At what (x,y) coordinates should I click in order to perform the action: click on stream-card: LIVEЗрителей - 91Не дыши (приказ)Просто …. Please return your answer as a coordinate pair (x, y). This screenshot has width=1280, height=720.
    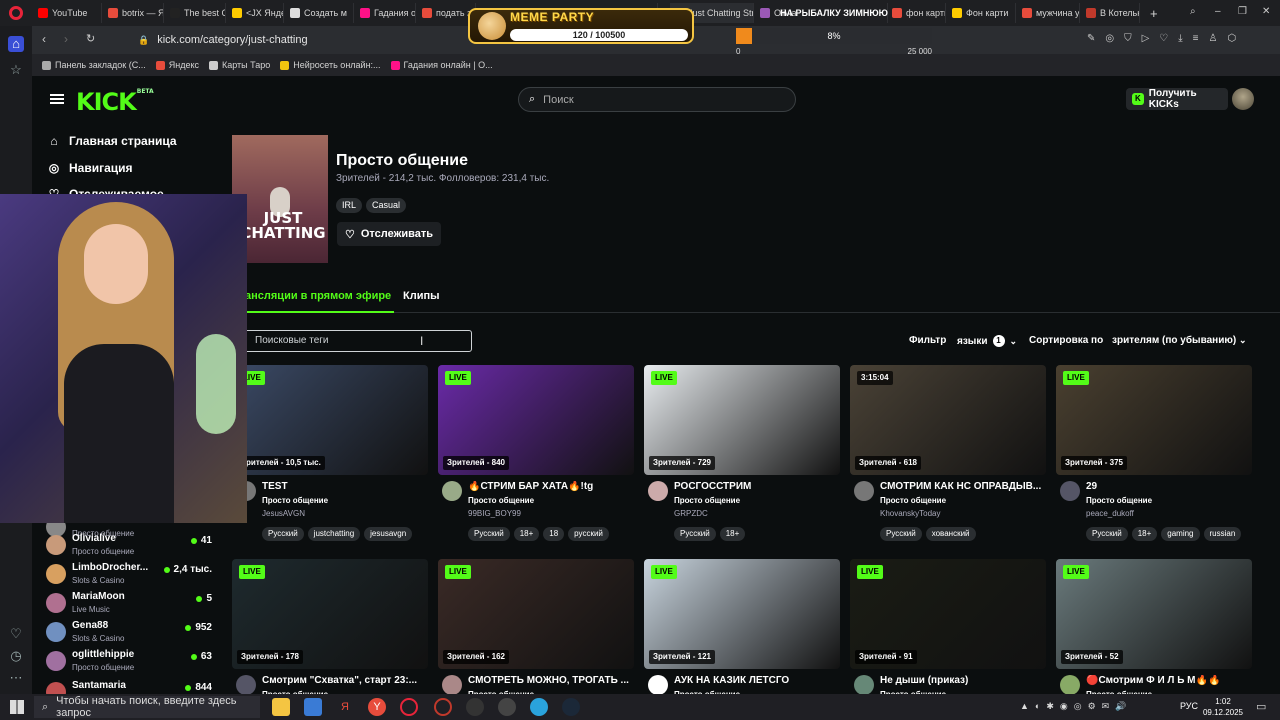
    Looking at the image, I should click on (948, 626).